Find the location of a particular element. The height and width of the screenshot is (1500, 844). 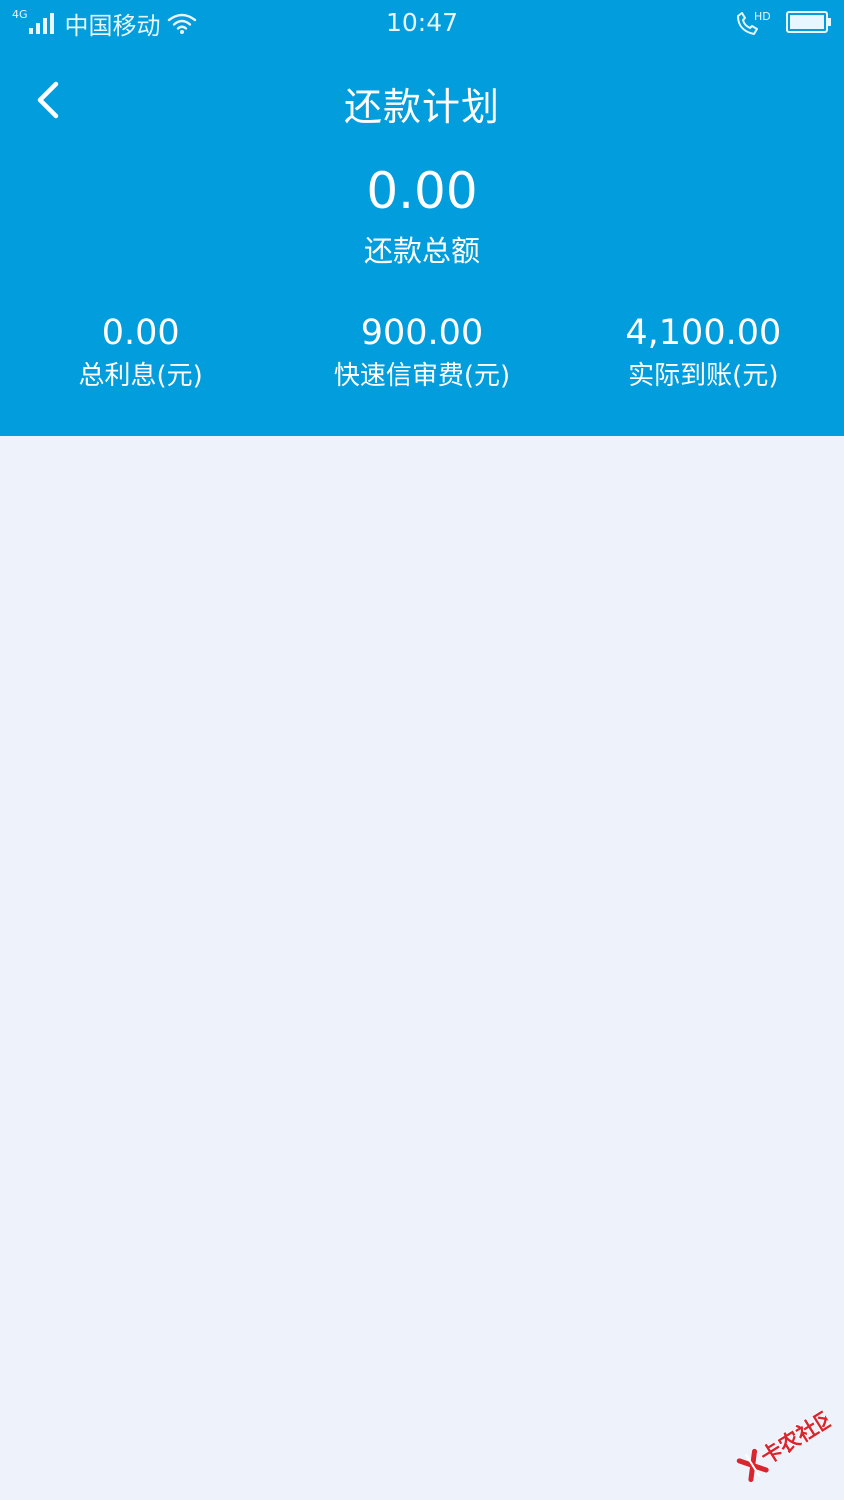

stat-total-interest: 0.00 总利息(元) is located at coordinates (140, 360).